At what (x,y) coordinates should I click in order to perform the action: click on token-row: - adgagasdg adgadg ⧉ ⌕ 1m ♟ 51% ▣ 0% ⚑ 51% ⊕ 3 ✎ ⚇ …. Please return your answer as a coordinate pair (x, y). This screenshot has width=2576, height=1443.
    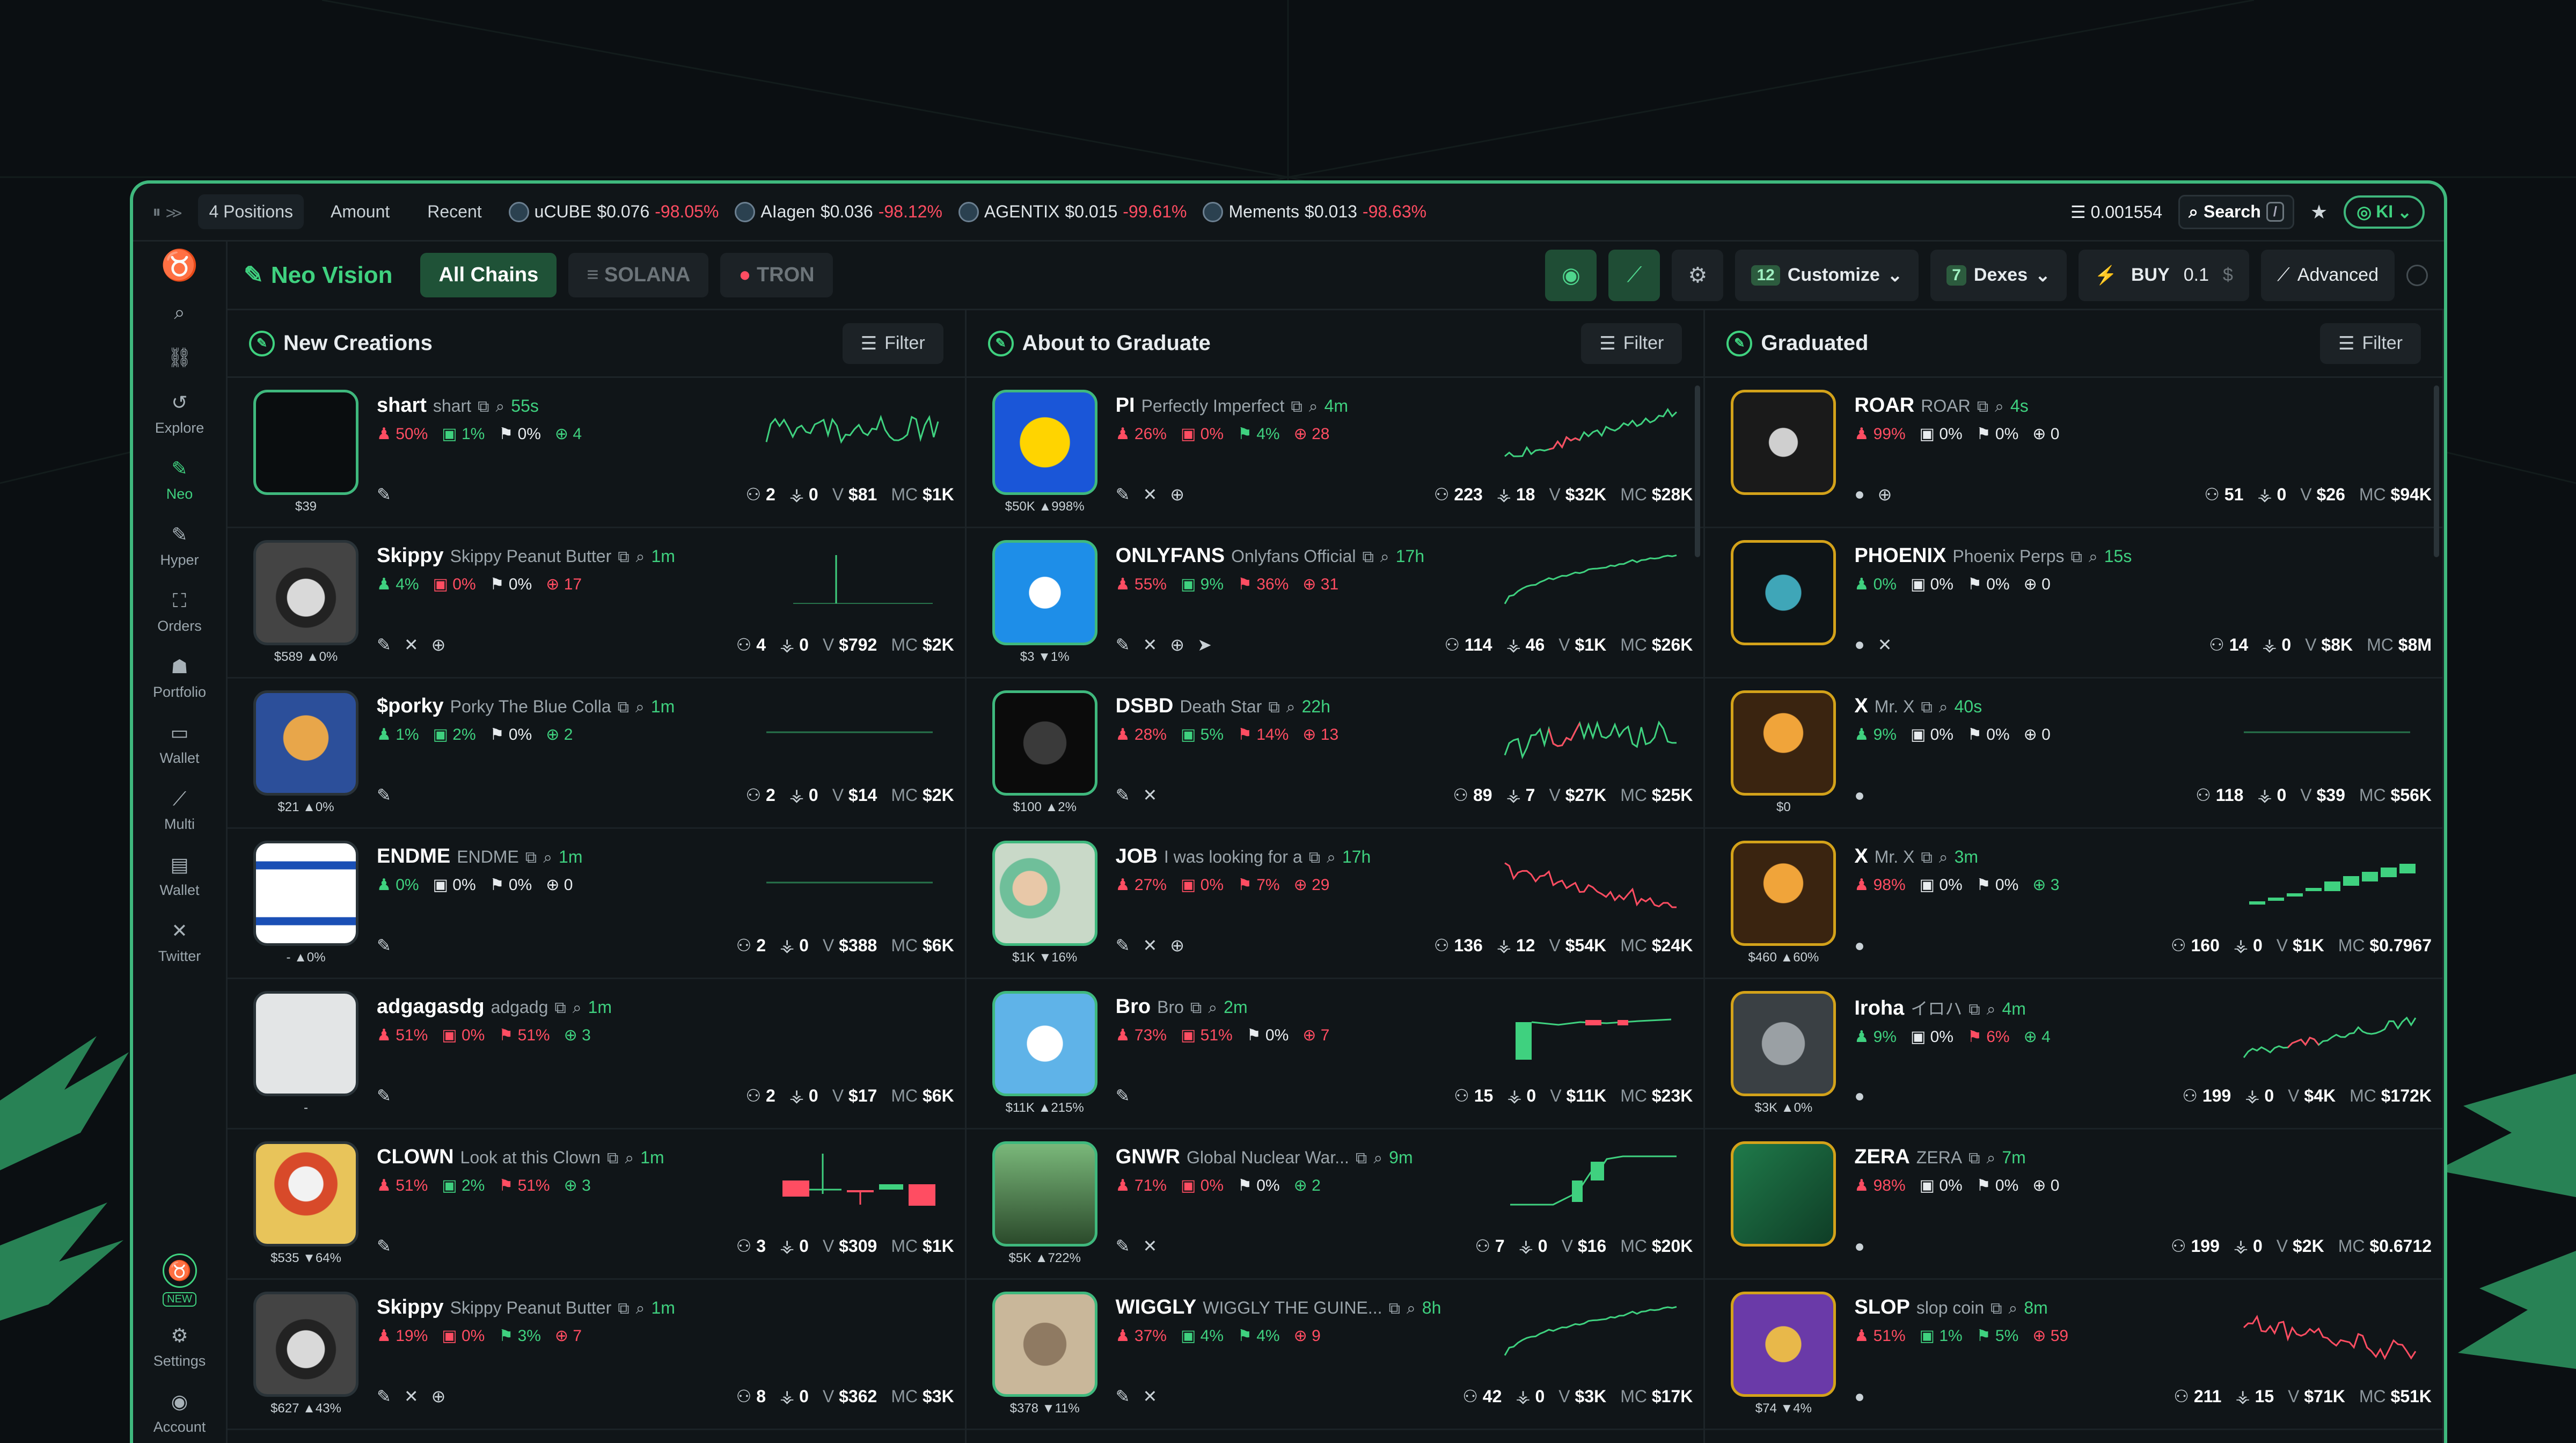
    Looking at the image, I should click on (596, 1054).